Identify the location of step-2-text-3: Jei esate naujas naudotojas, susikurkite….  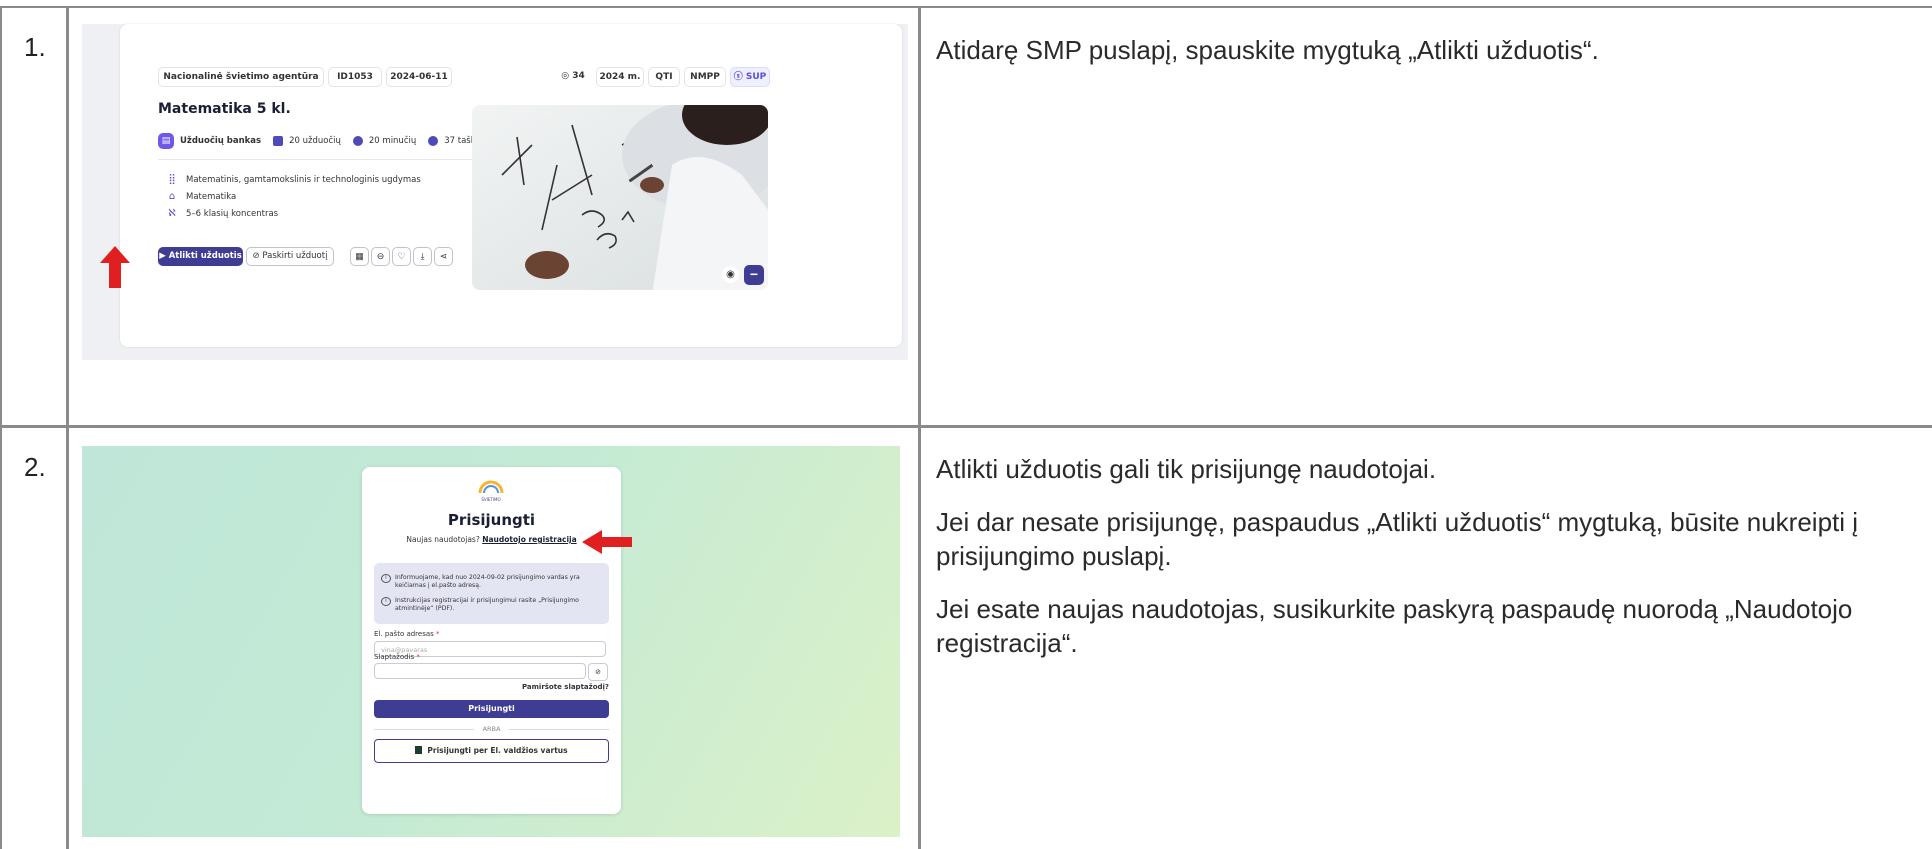
(1394, 626).